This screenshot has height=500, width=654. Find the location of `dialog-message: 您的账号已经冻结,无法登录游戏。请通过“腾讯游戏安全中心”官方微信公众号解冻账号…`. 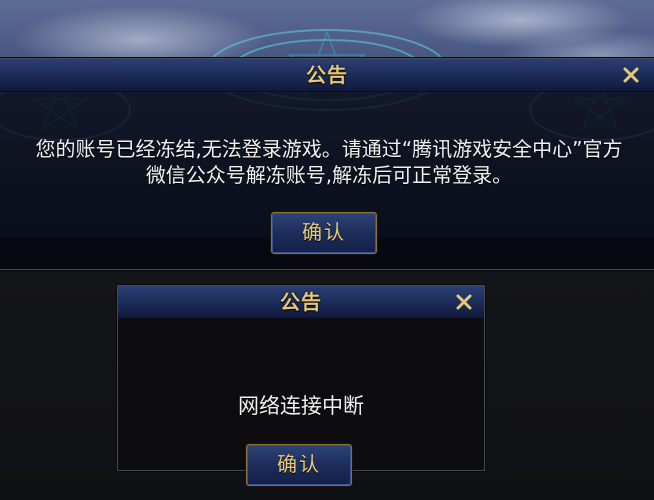

dialog-message: 您的账号已经冻结,无法登录游戏。请通过“腾讯游戏安全中心”官方微信公众号解冻账号… is located at coordinates (329, 162).